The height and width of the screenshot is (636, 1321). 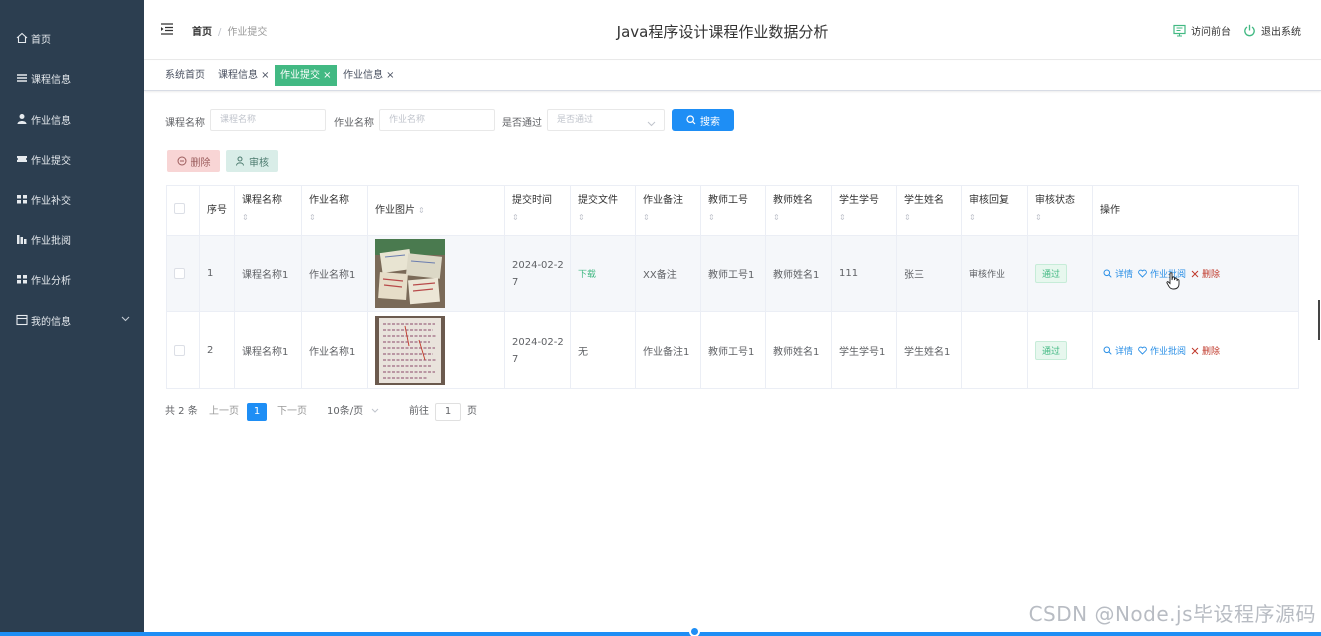 I want to click on sidebar-item-analysis: 作业分析, so click(x=72, y=279).